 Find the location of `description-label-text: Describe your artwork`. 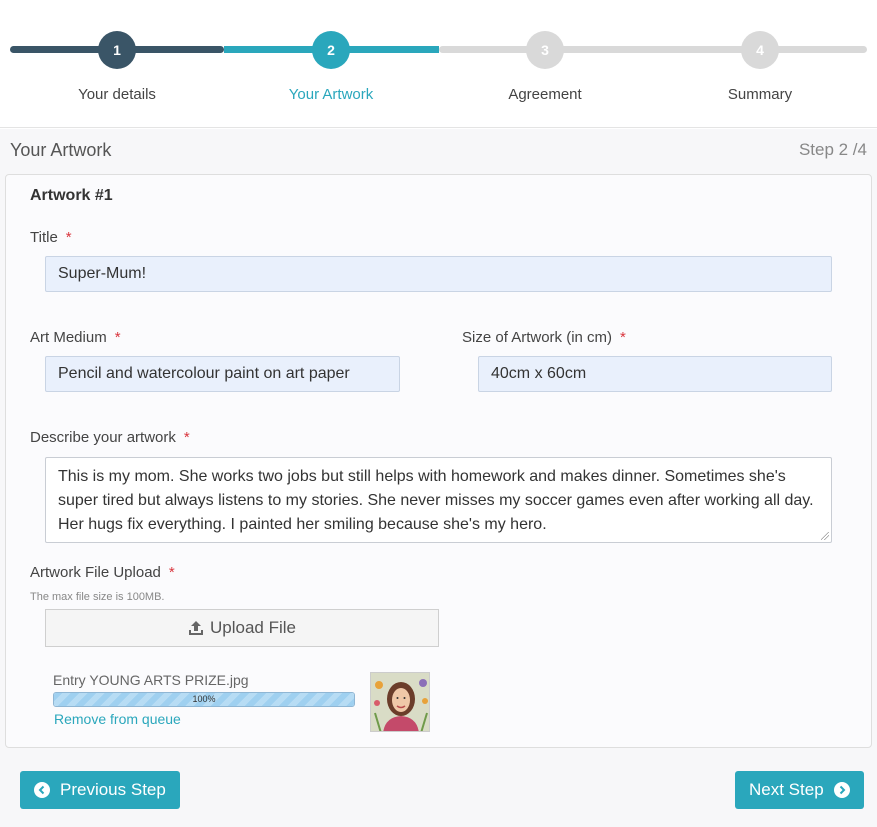

description-label-text: Describe your artwork is located at coordinates (103, 437).